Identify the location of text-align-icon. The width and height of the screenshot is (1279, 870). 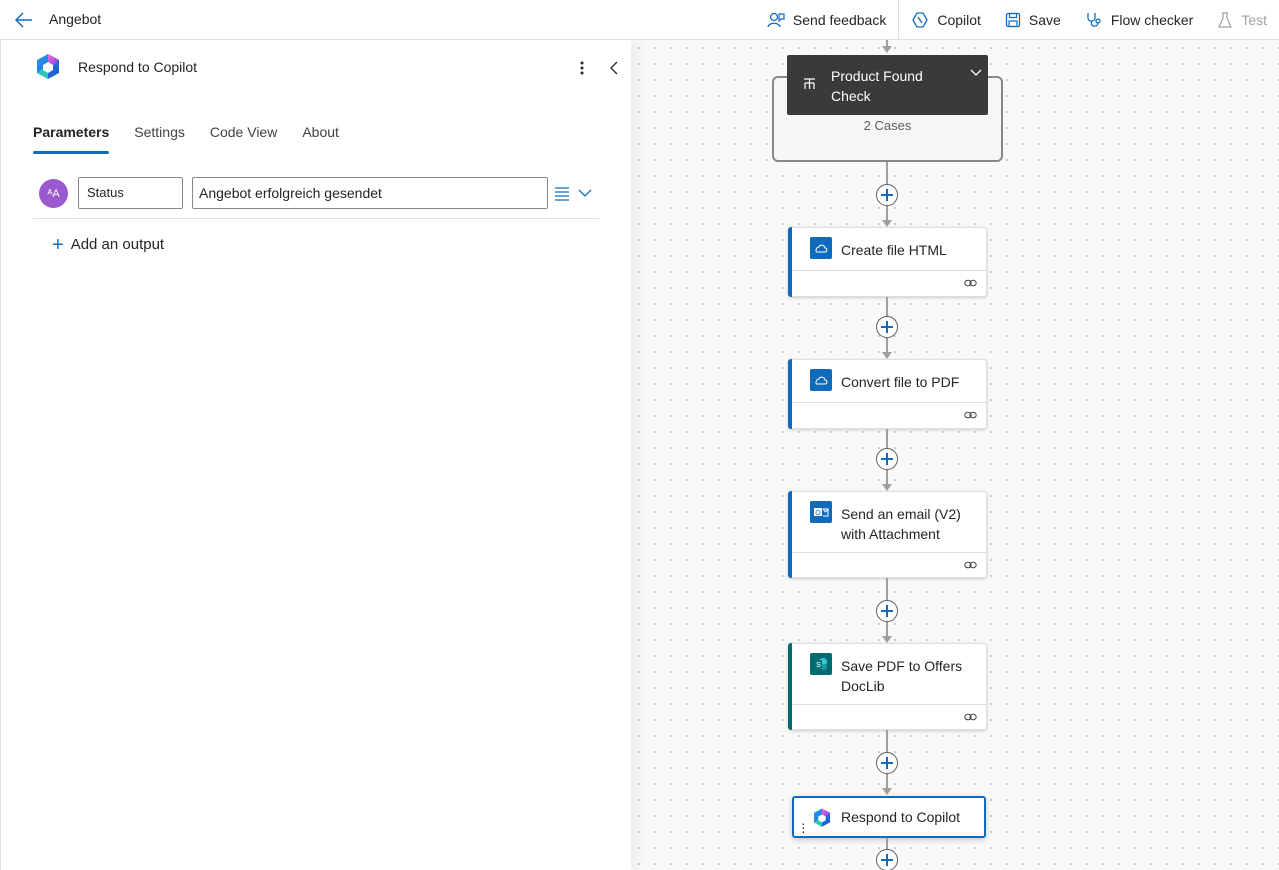
(562, 193).